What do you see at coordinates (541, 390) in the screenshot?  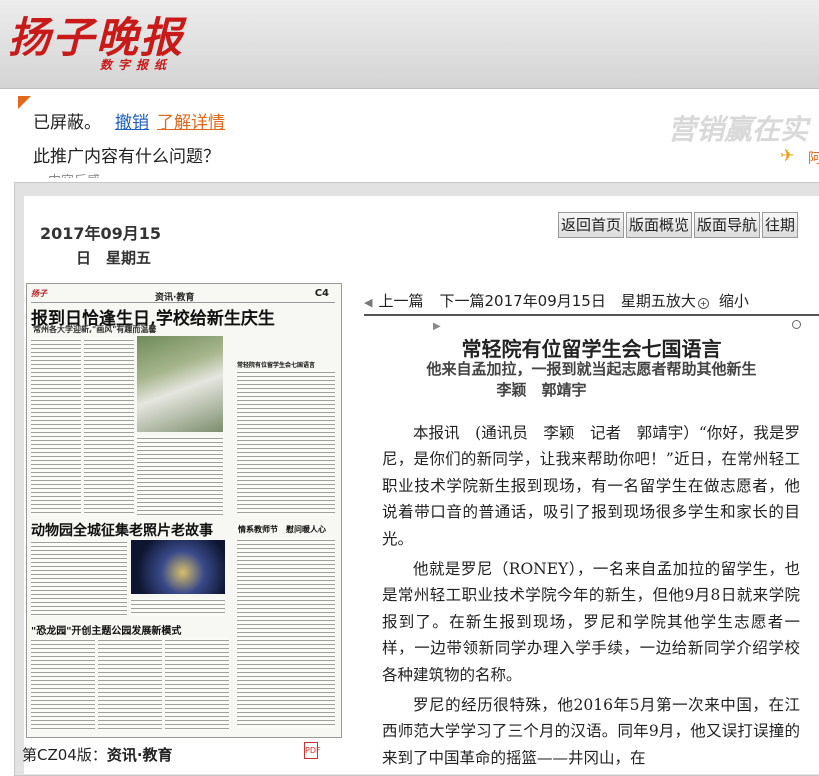 I see `article-authors: 李颖 郭靖宇` at bounding box center [541, 390].